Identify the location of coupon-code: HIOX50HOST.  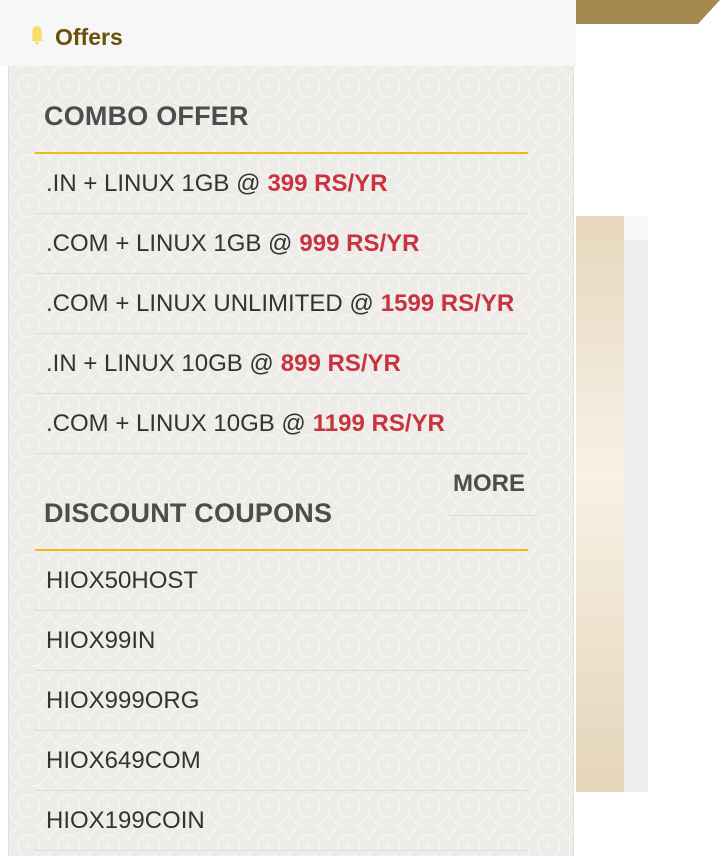
(122, 580).